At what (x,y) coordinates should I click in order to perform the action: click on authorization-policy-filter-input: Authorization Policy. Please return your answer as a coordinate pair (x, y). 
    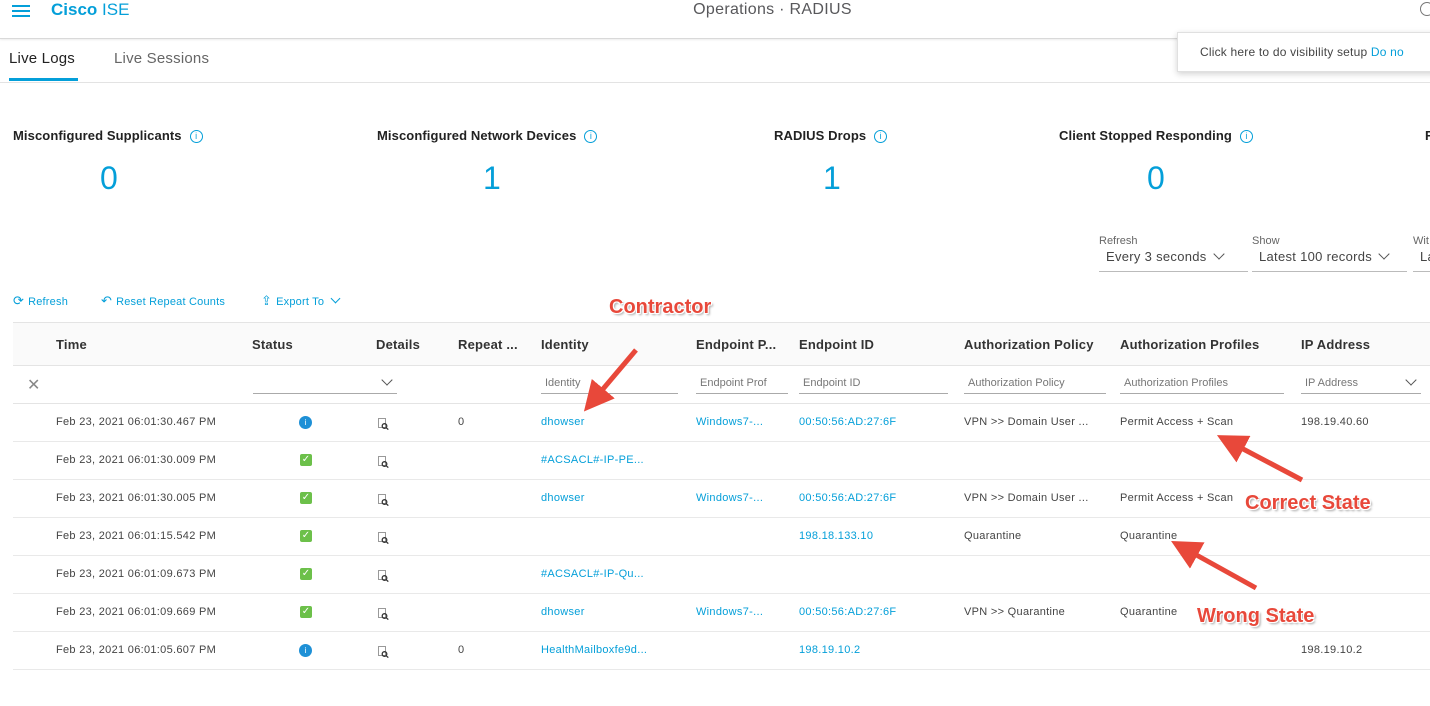
    Looking at the image, I should click on (1035, 383).